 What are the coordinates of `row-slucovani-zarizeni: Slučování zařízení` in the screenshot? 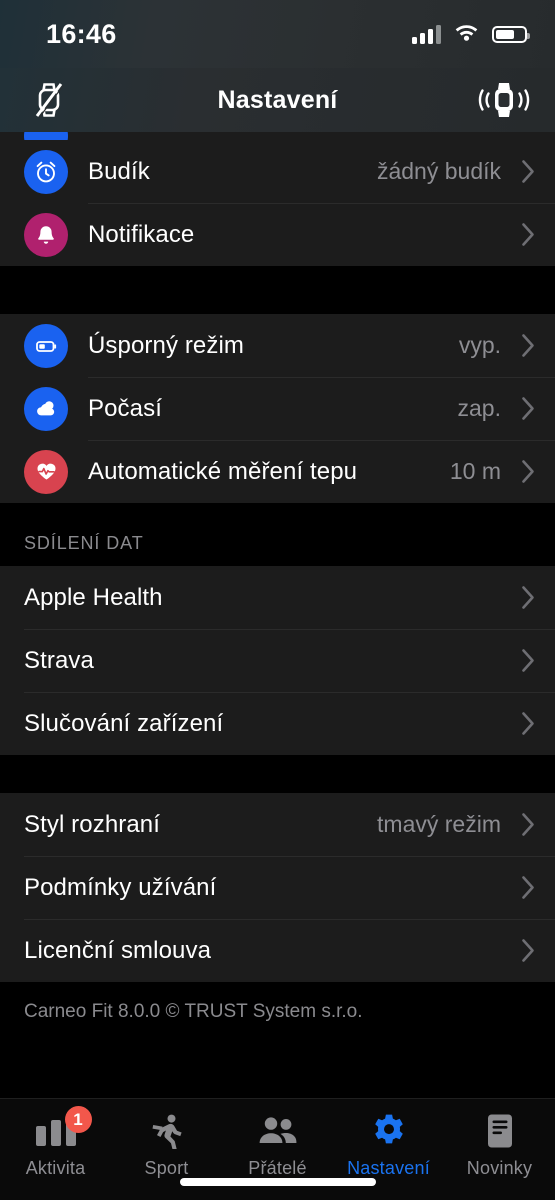 It's located at (277, 723).